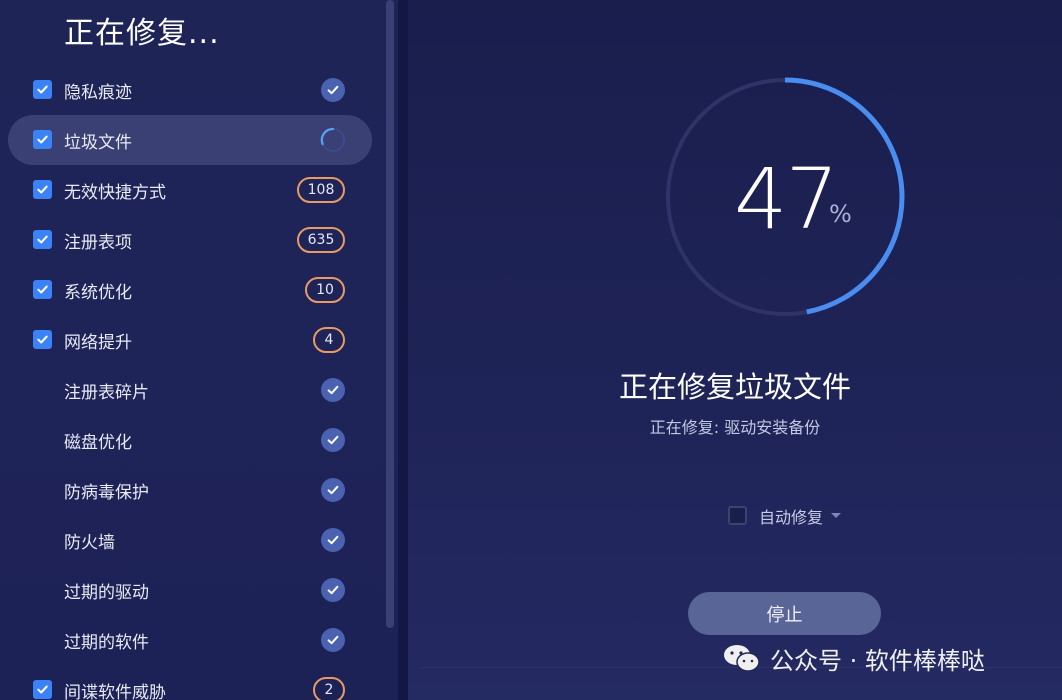 The width and height of the screenshot is (1062, 700). Describe the element at coordinates (190, 190) in the screenshot. I see `fix-item: 无效快捷方式 108` at that location.